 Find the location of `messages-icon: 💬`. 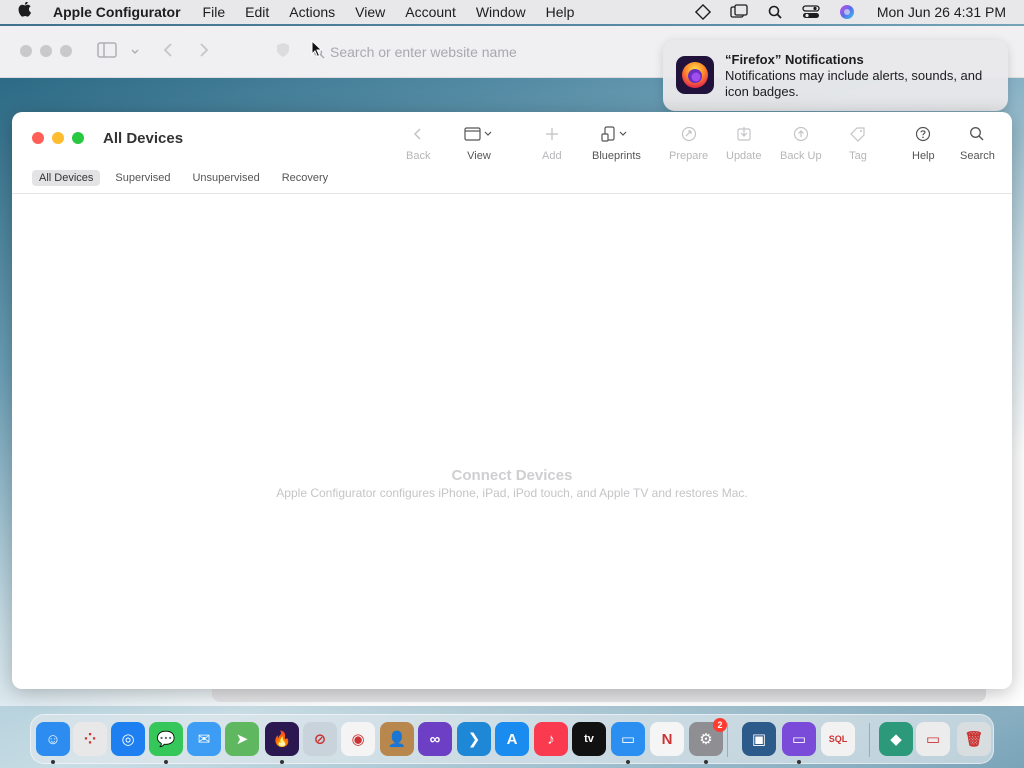

messages-icon: 💬 is located at coordinates (166, 739).